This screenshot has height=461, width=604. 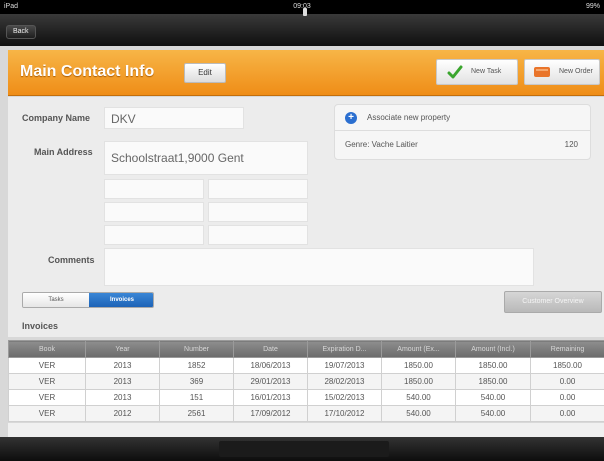 I want to click on edit-button: Edit, so click(x=205, y=73).